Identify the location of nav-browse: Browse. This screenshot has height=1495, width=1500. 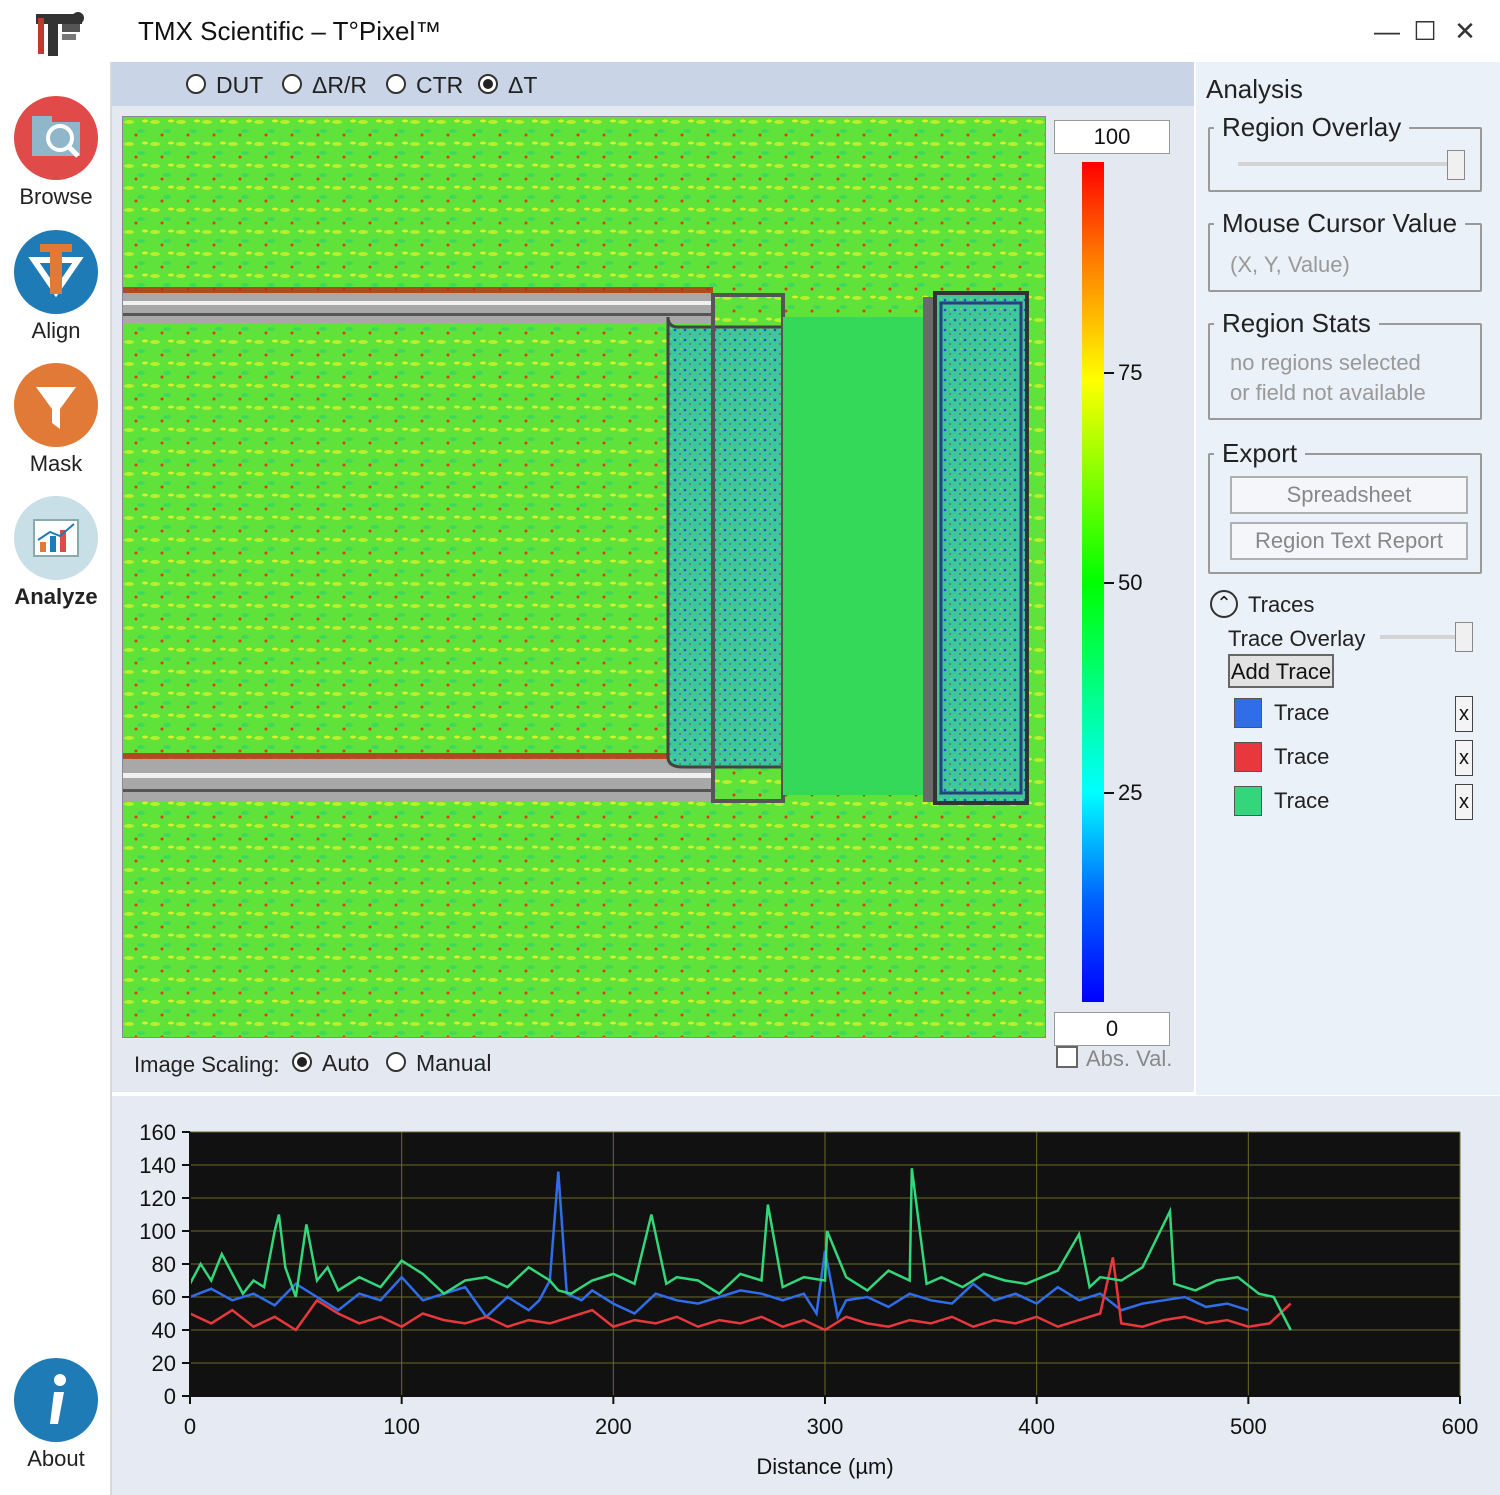
(55, 161).